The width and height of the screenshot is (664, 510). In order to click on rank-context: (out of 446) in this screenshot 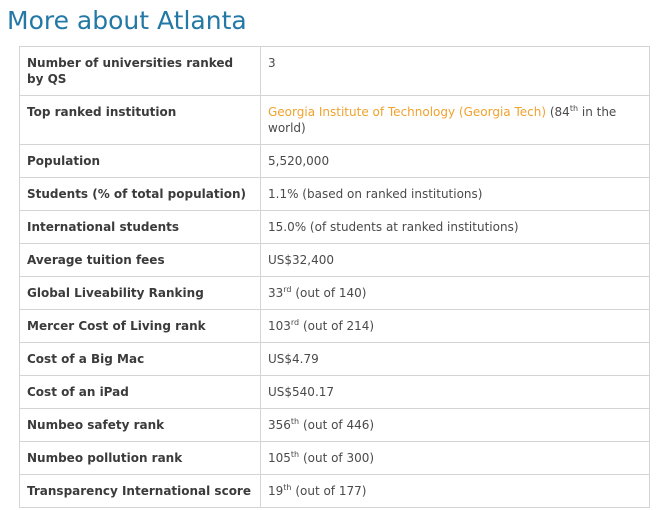, I will do `click(337, 425)`.